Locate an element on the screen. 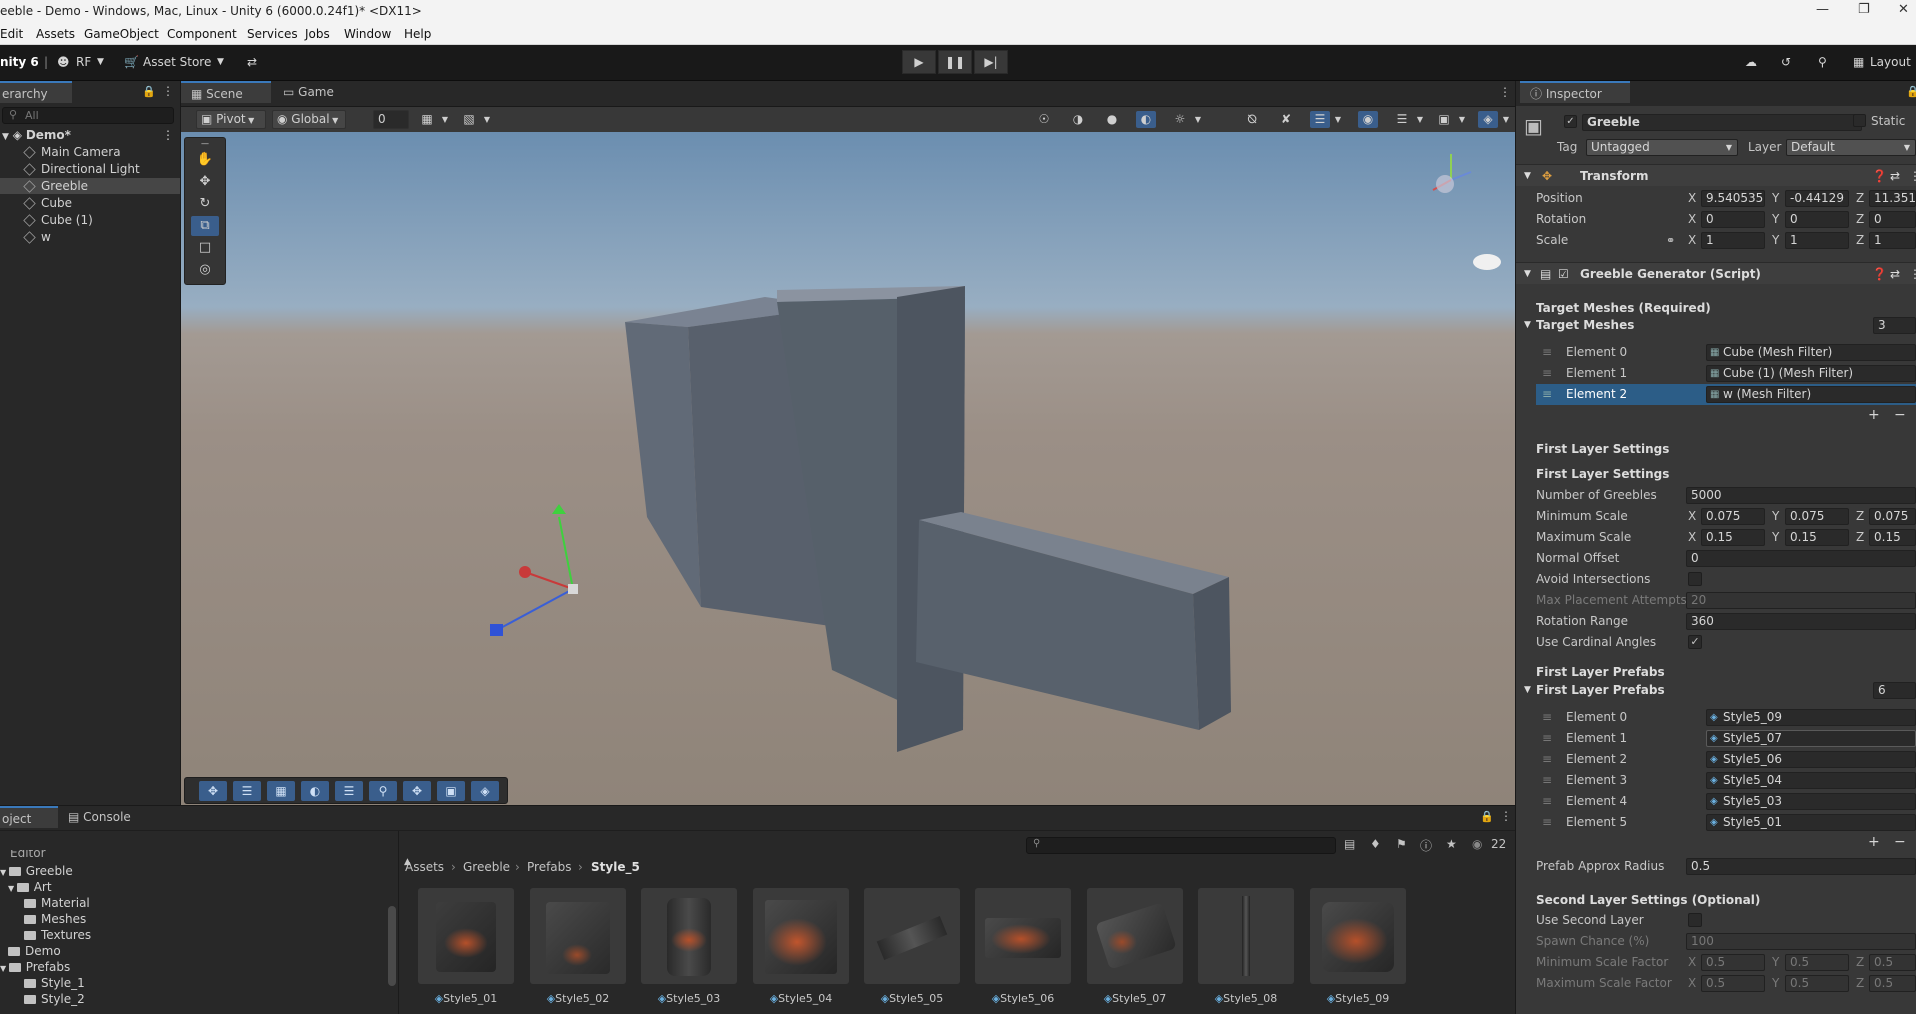  z-axis-handle is located at coordinates (535, 609).